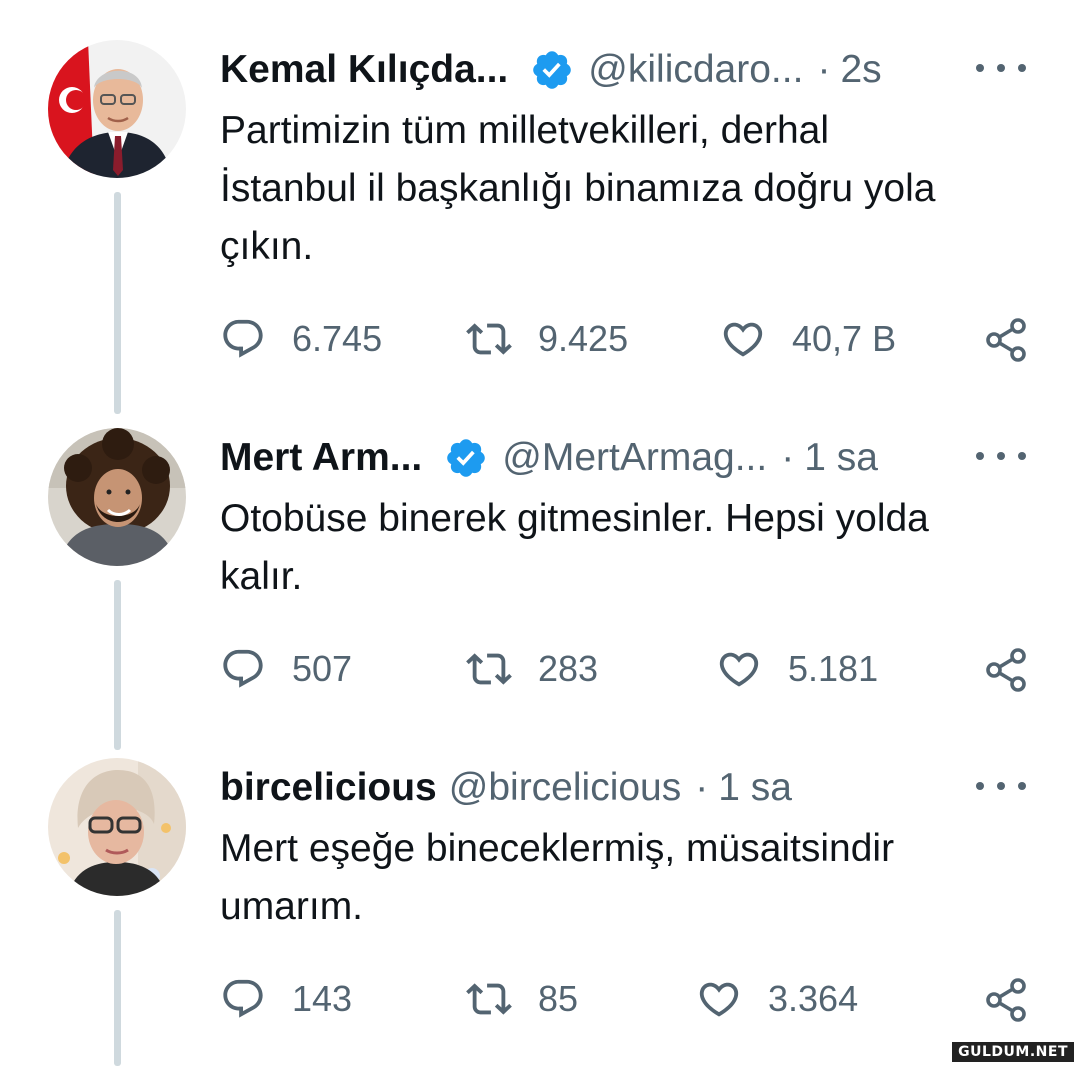 The width and height of the screenshot is (1080, 1066). I want to click on tweet-text-line: çıkın., so click(267, 246).